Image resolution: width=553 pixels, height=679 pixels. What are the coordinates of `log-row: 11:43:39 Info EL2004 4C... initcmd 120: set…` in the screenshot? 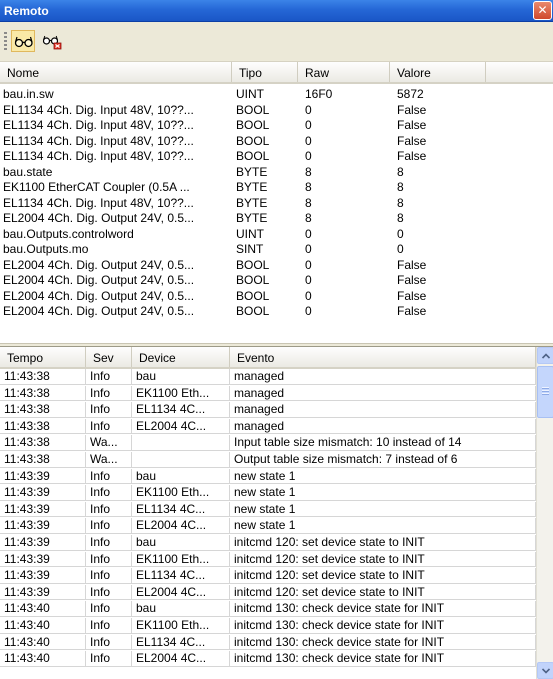 It's located at (268, 592).